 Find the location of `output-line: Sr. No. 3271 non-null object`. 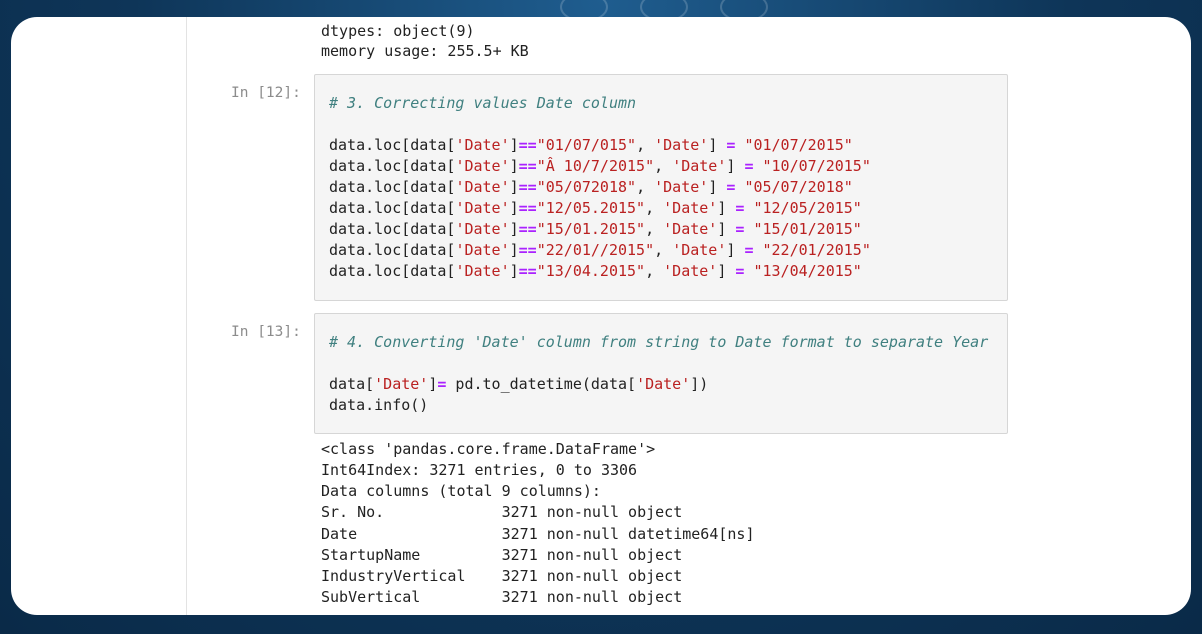

output-line: Sr. No. 3271 non-null object is located at coordinates (502, 512).